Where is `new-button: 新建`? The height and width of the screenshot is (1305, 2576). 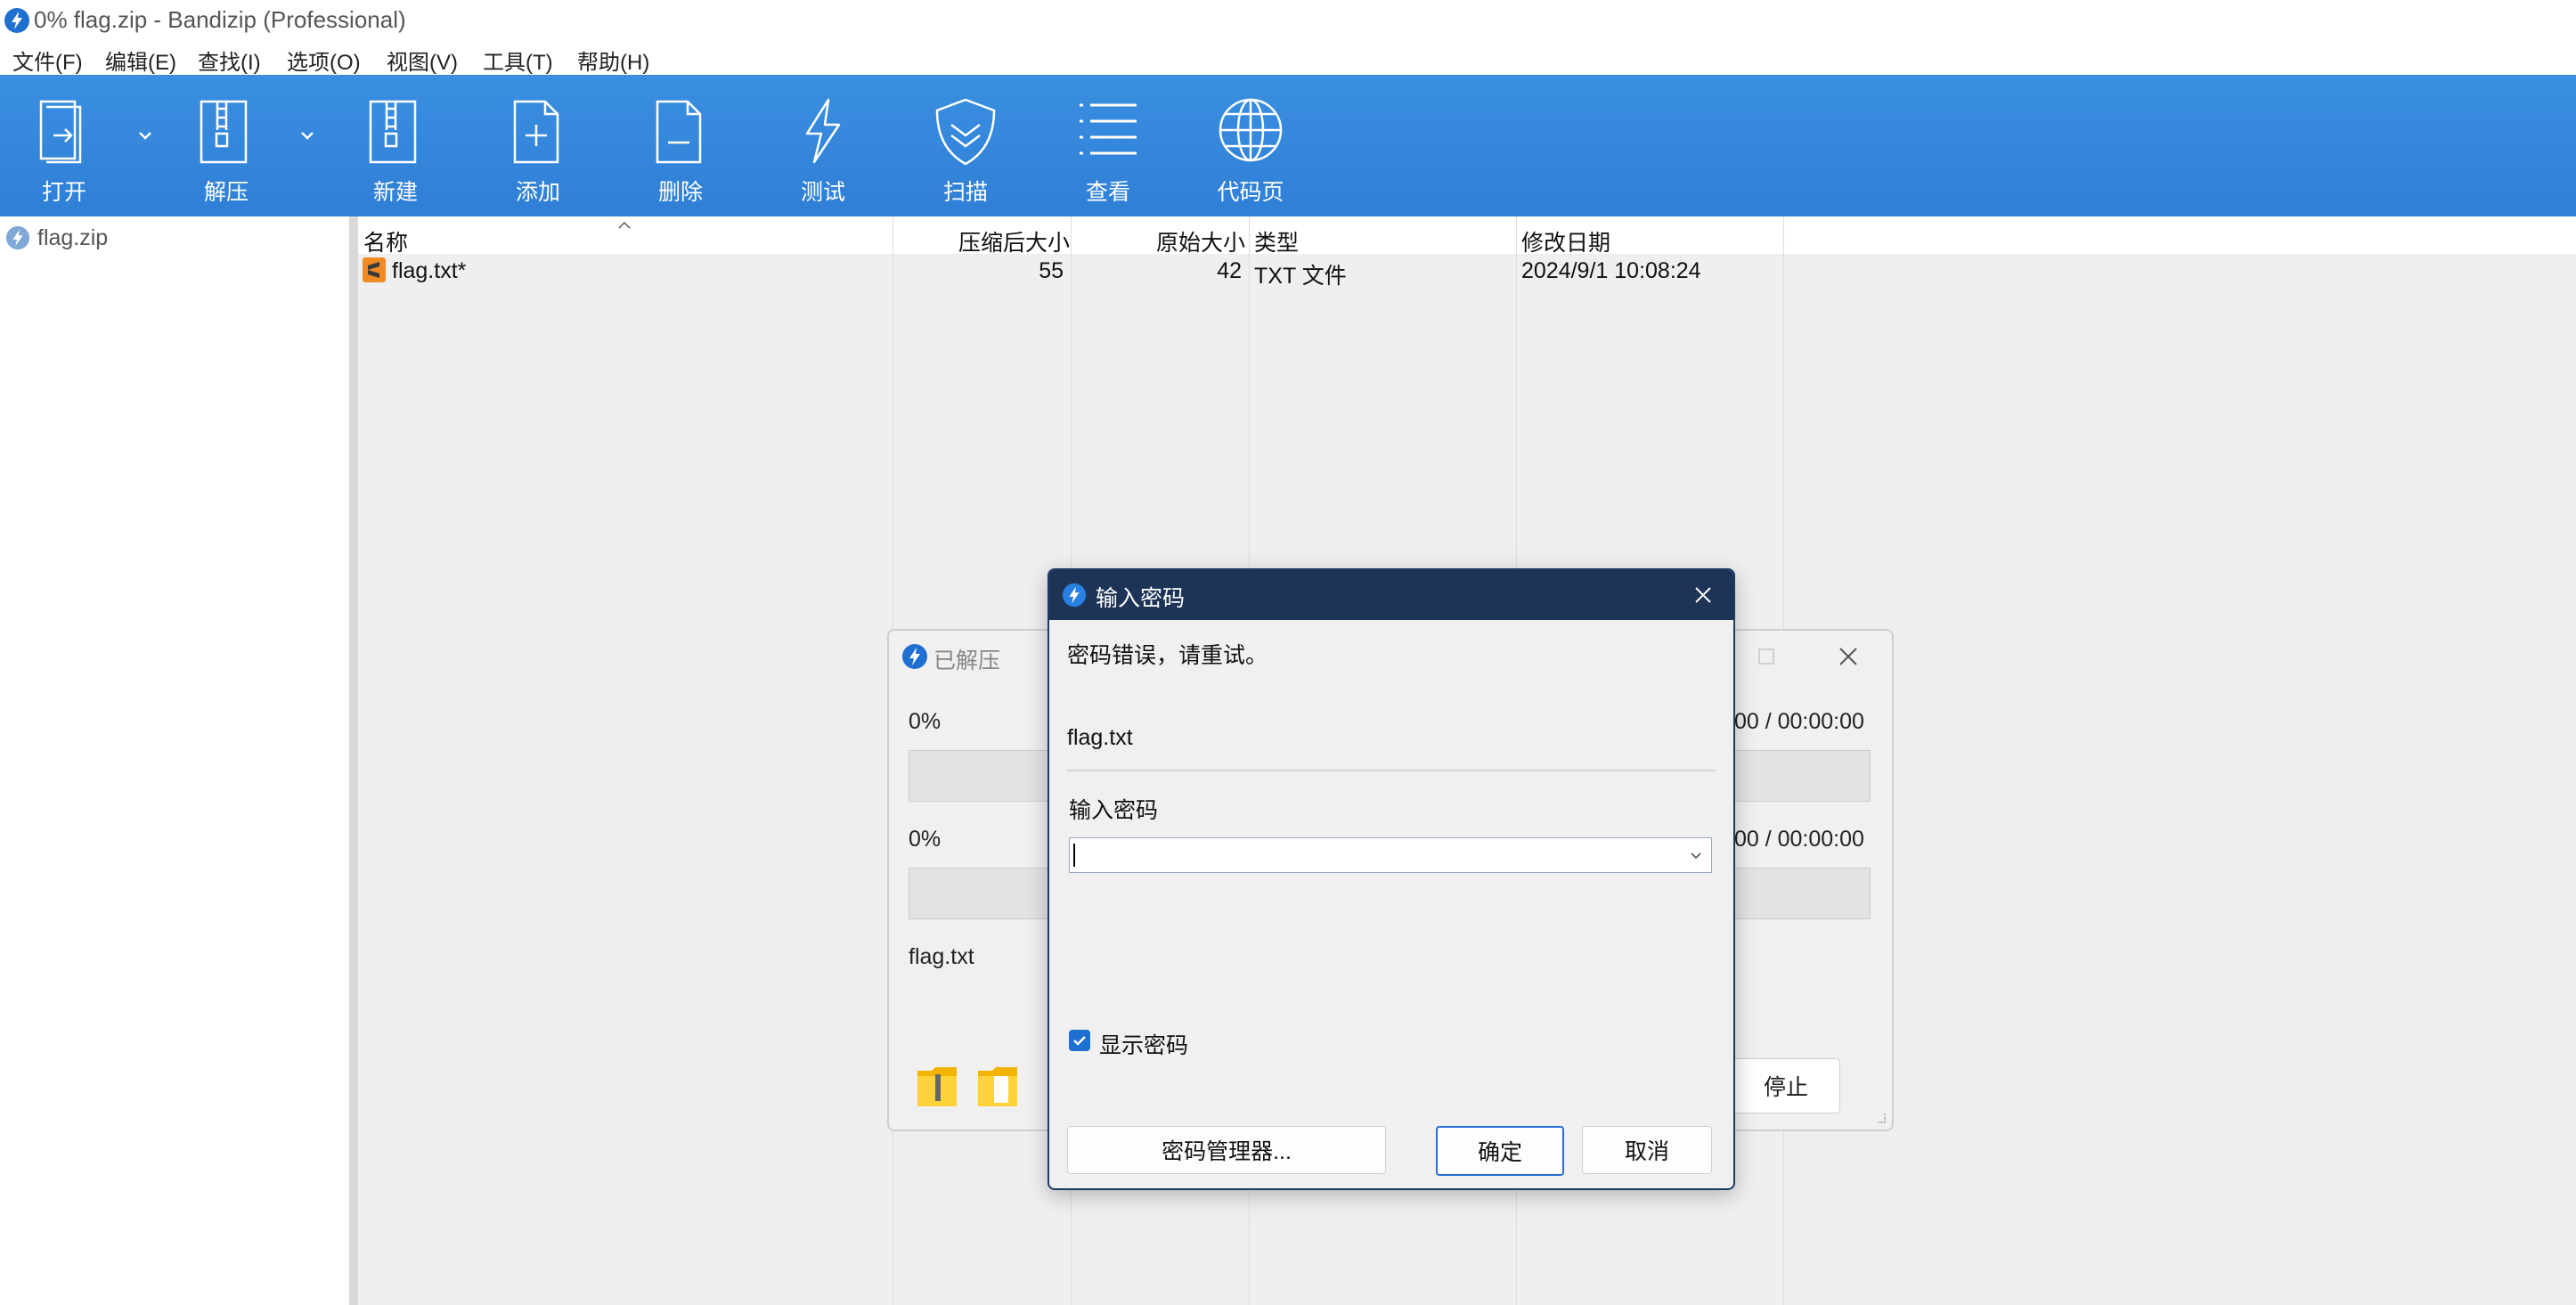
new-button: 新建 is located at coordinates (396, 145).